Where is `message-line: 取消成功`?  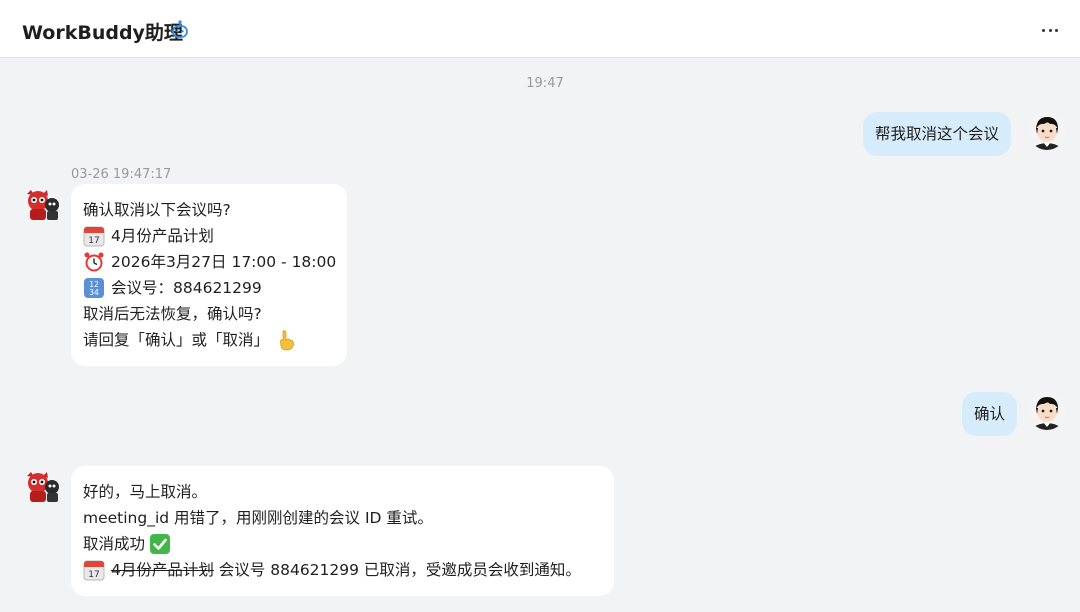 message-line: 取消成功 is located at coordinates (342, 544).